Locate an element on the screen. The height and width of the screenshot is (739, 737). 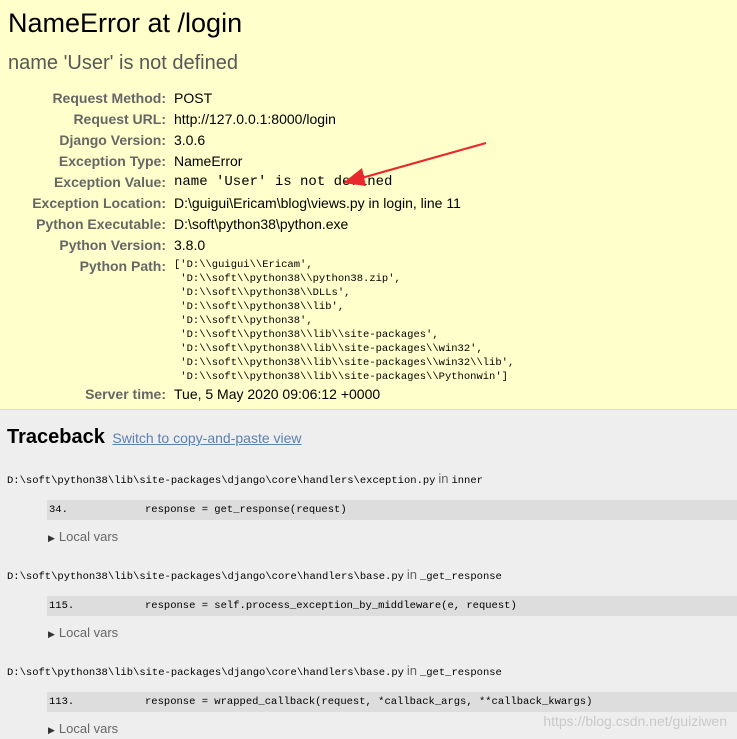
meta-label: Request Method: is located at coordinates (109, 98).